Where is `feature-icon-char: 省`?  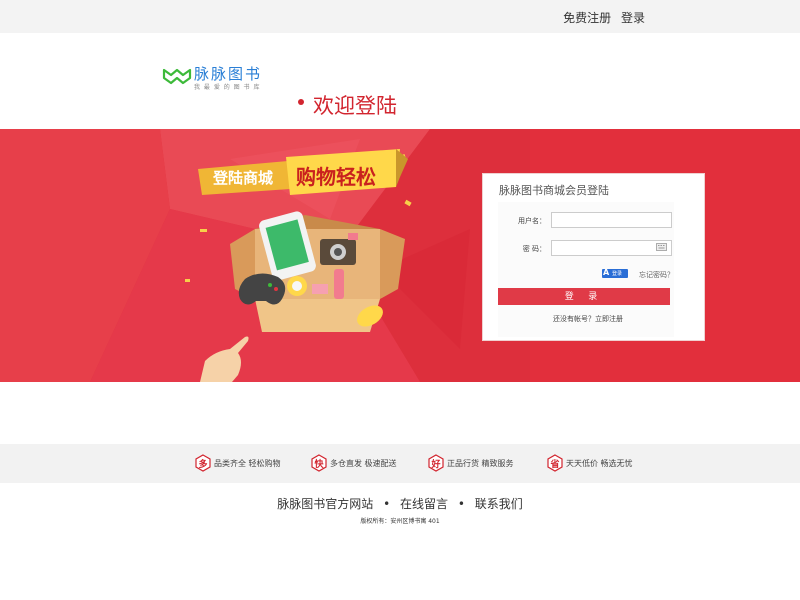 feature-icon-char: 省 is located at coordinates (555, 465).